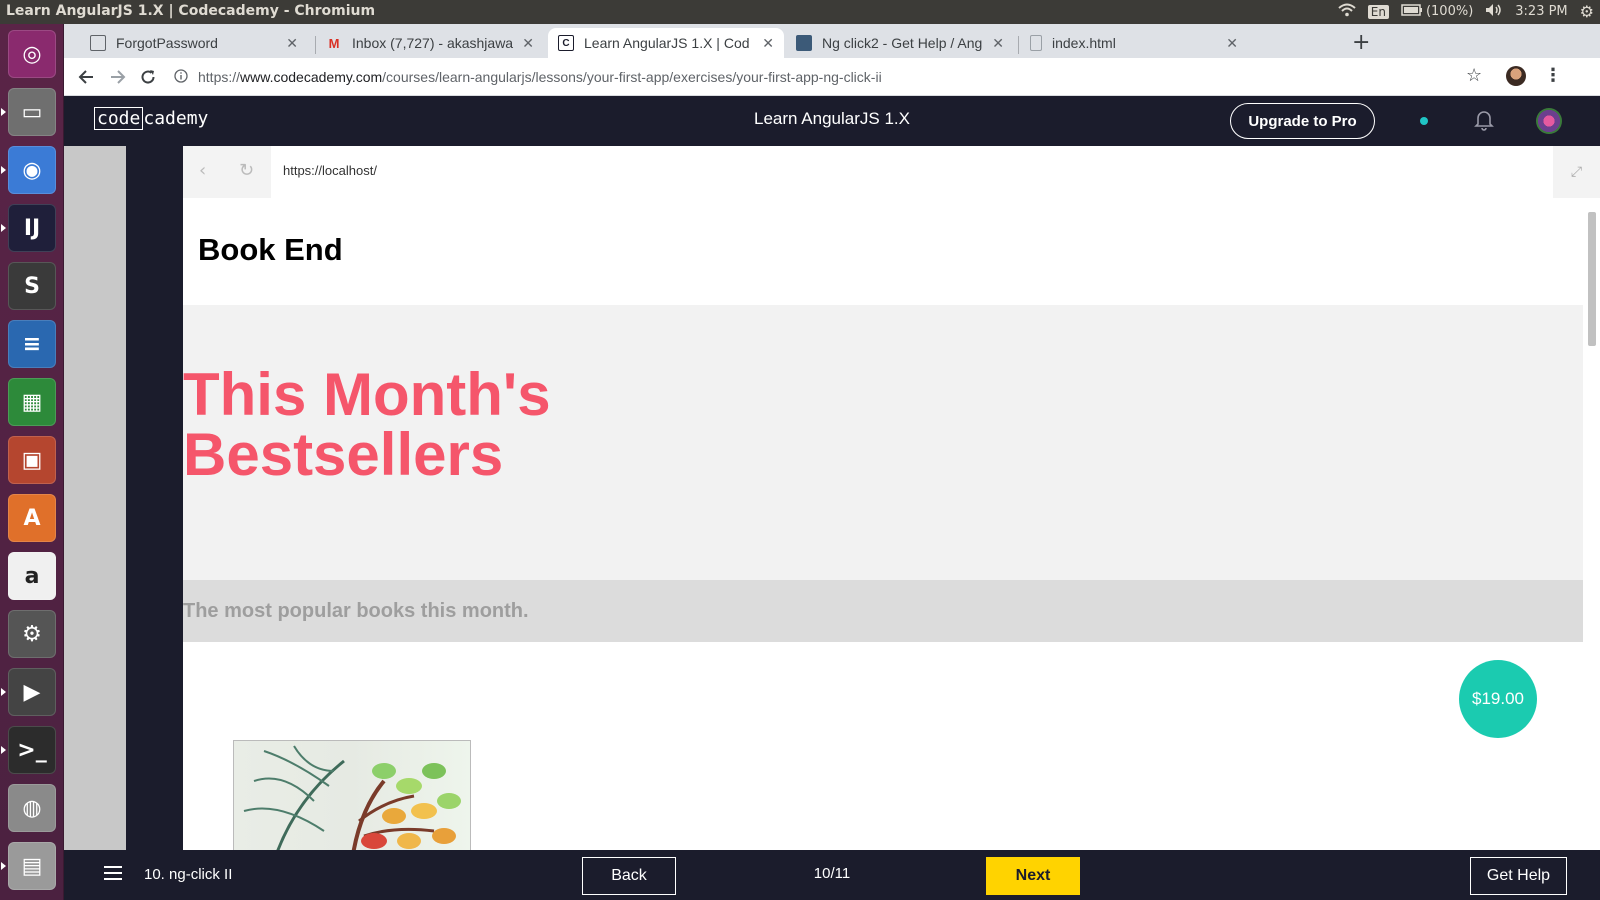  What do you see at coordinates (95, 498) in the screenshot?
I see `left-gutter` at bounding box center [95, 498].